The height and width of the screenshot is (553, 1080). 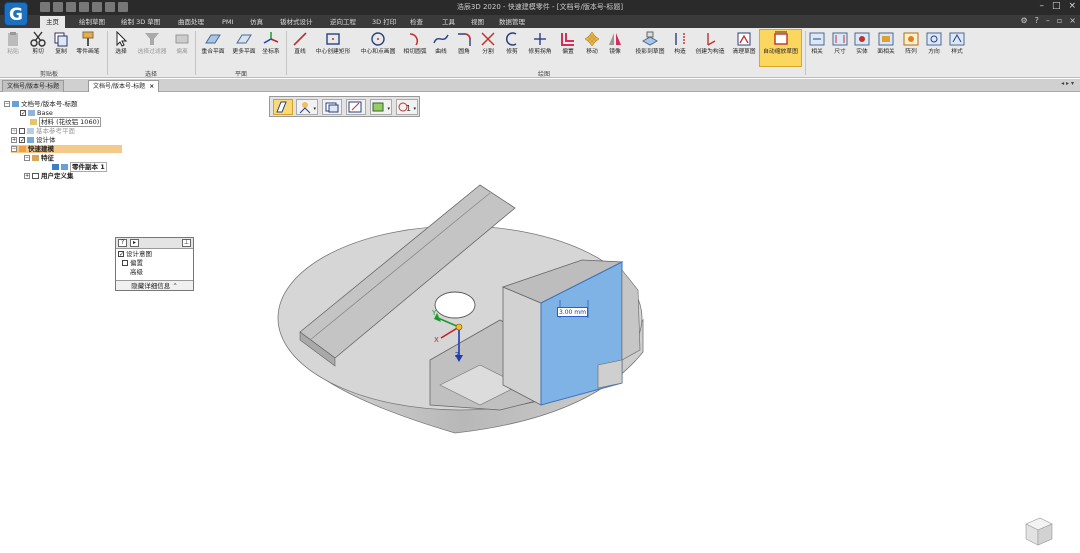 What do you see at coordinates (434, 313) in the screenshot?
I see `y-axis-label: Y` at bounding box center [434, 313].